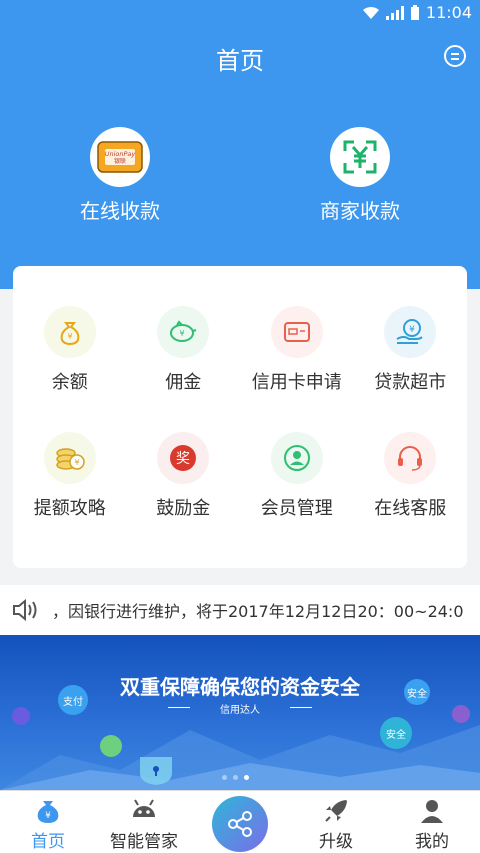  I want to click on share-button, so click(240, 824).